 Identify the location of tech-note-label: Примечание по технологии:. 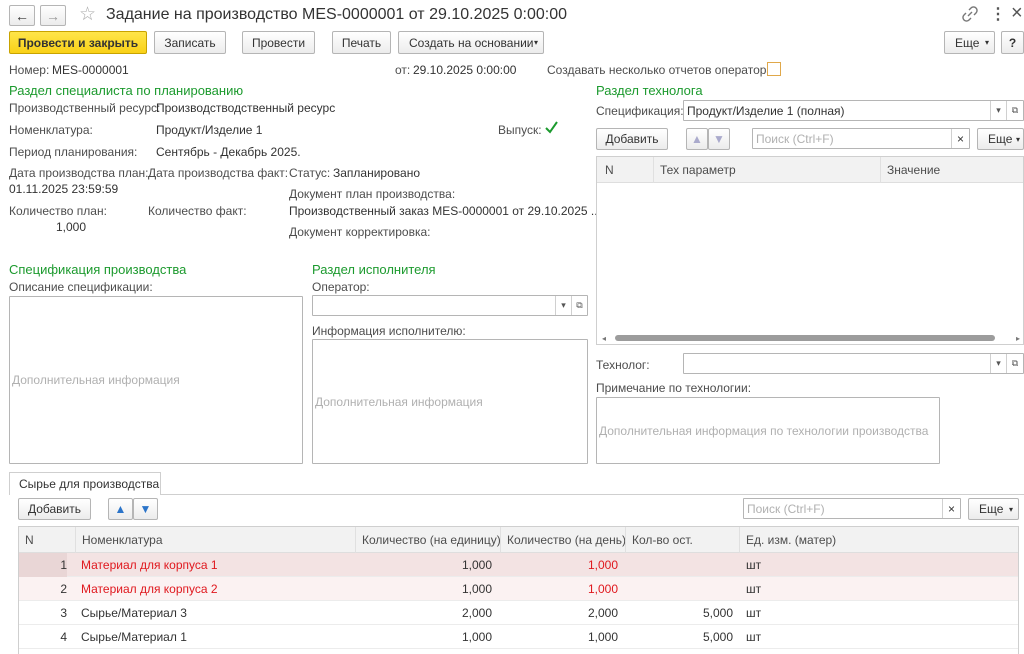
(674, 388).